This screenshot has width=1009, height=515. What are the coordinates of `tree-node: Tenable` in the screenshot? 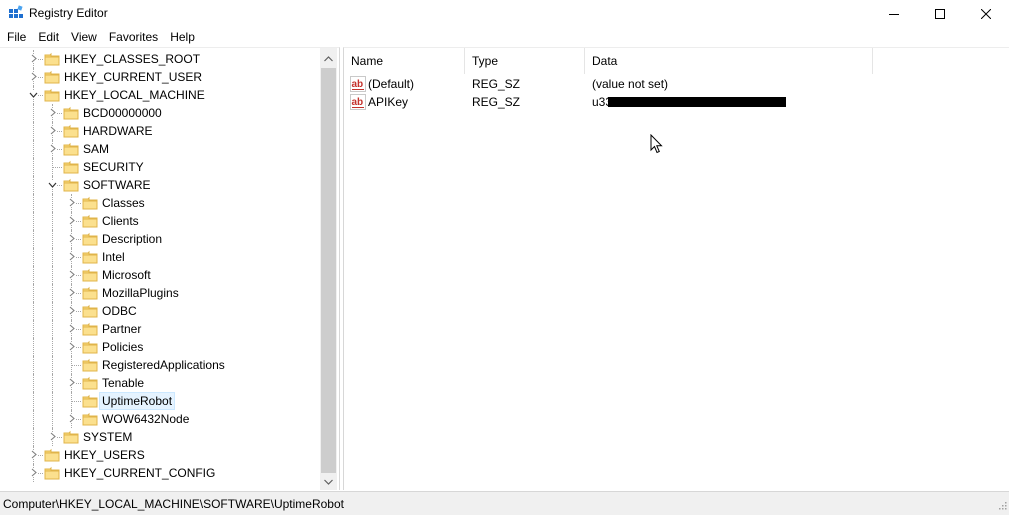 It's located at (160, 383).